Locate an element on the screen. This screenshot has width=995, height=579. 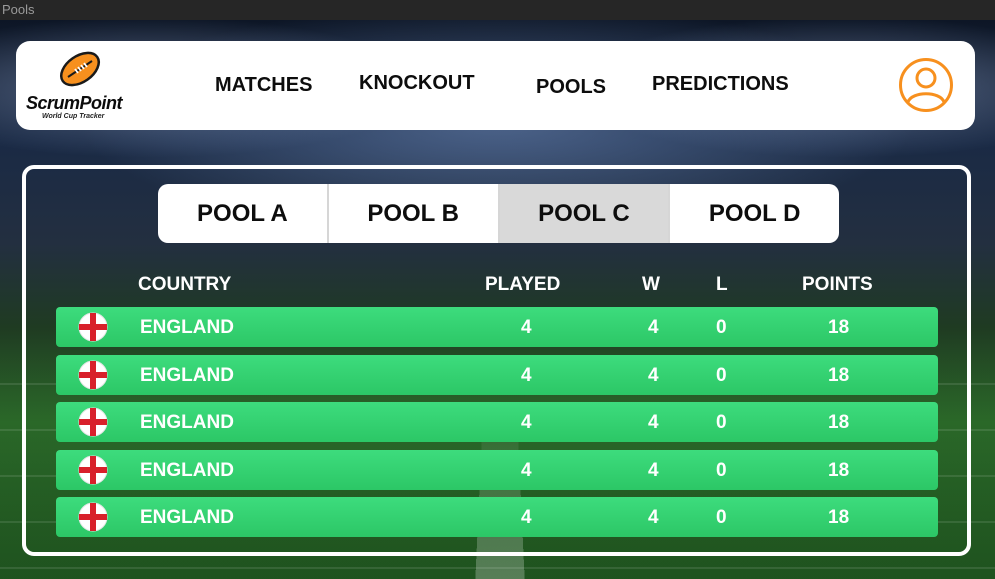
brand-tagline: World Cup Tracker is located at coordinates (73, 116).